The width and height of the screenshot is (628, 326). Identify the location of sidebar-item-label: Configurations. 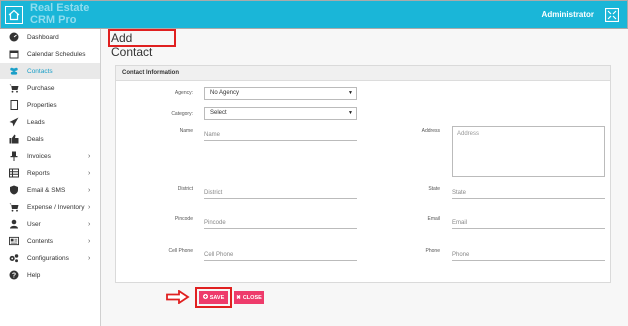
(48, 258).